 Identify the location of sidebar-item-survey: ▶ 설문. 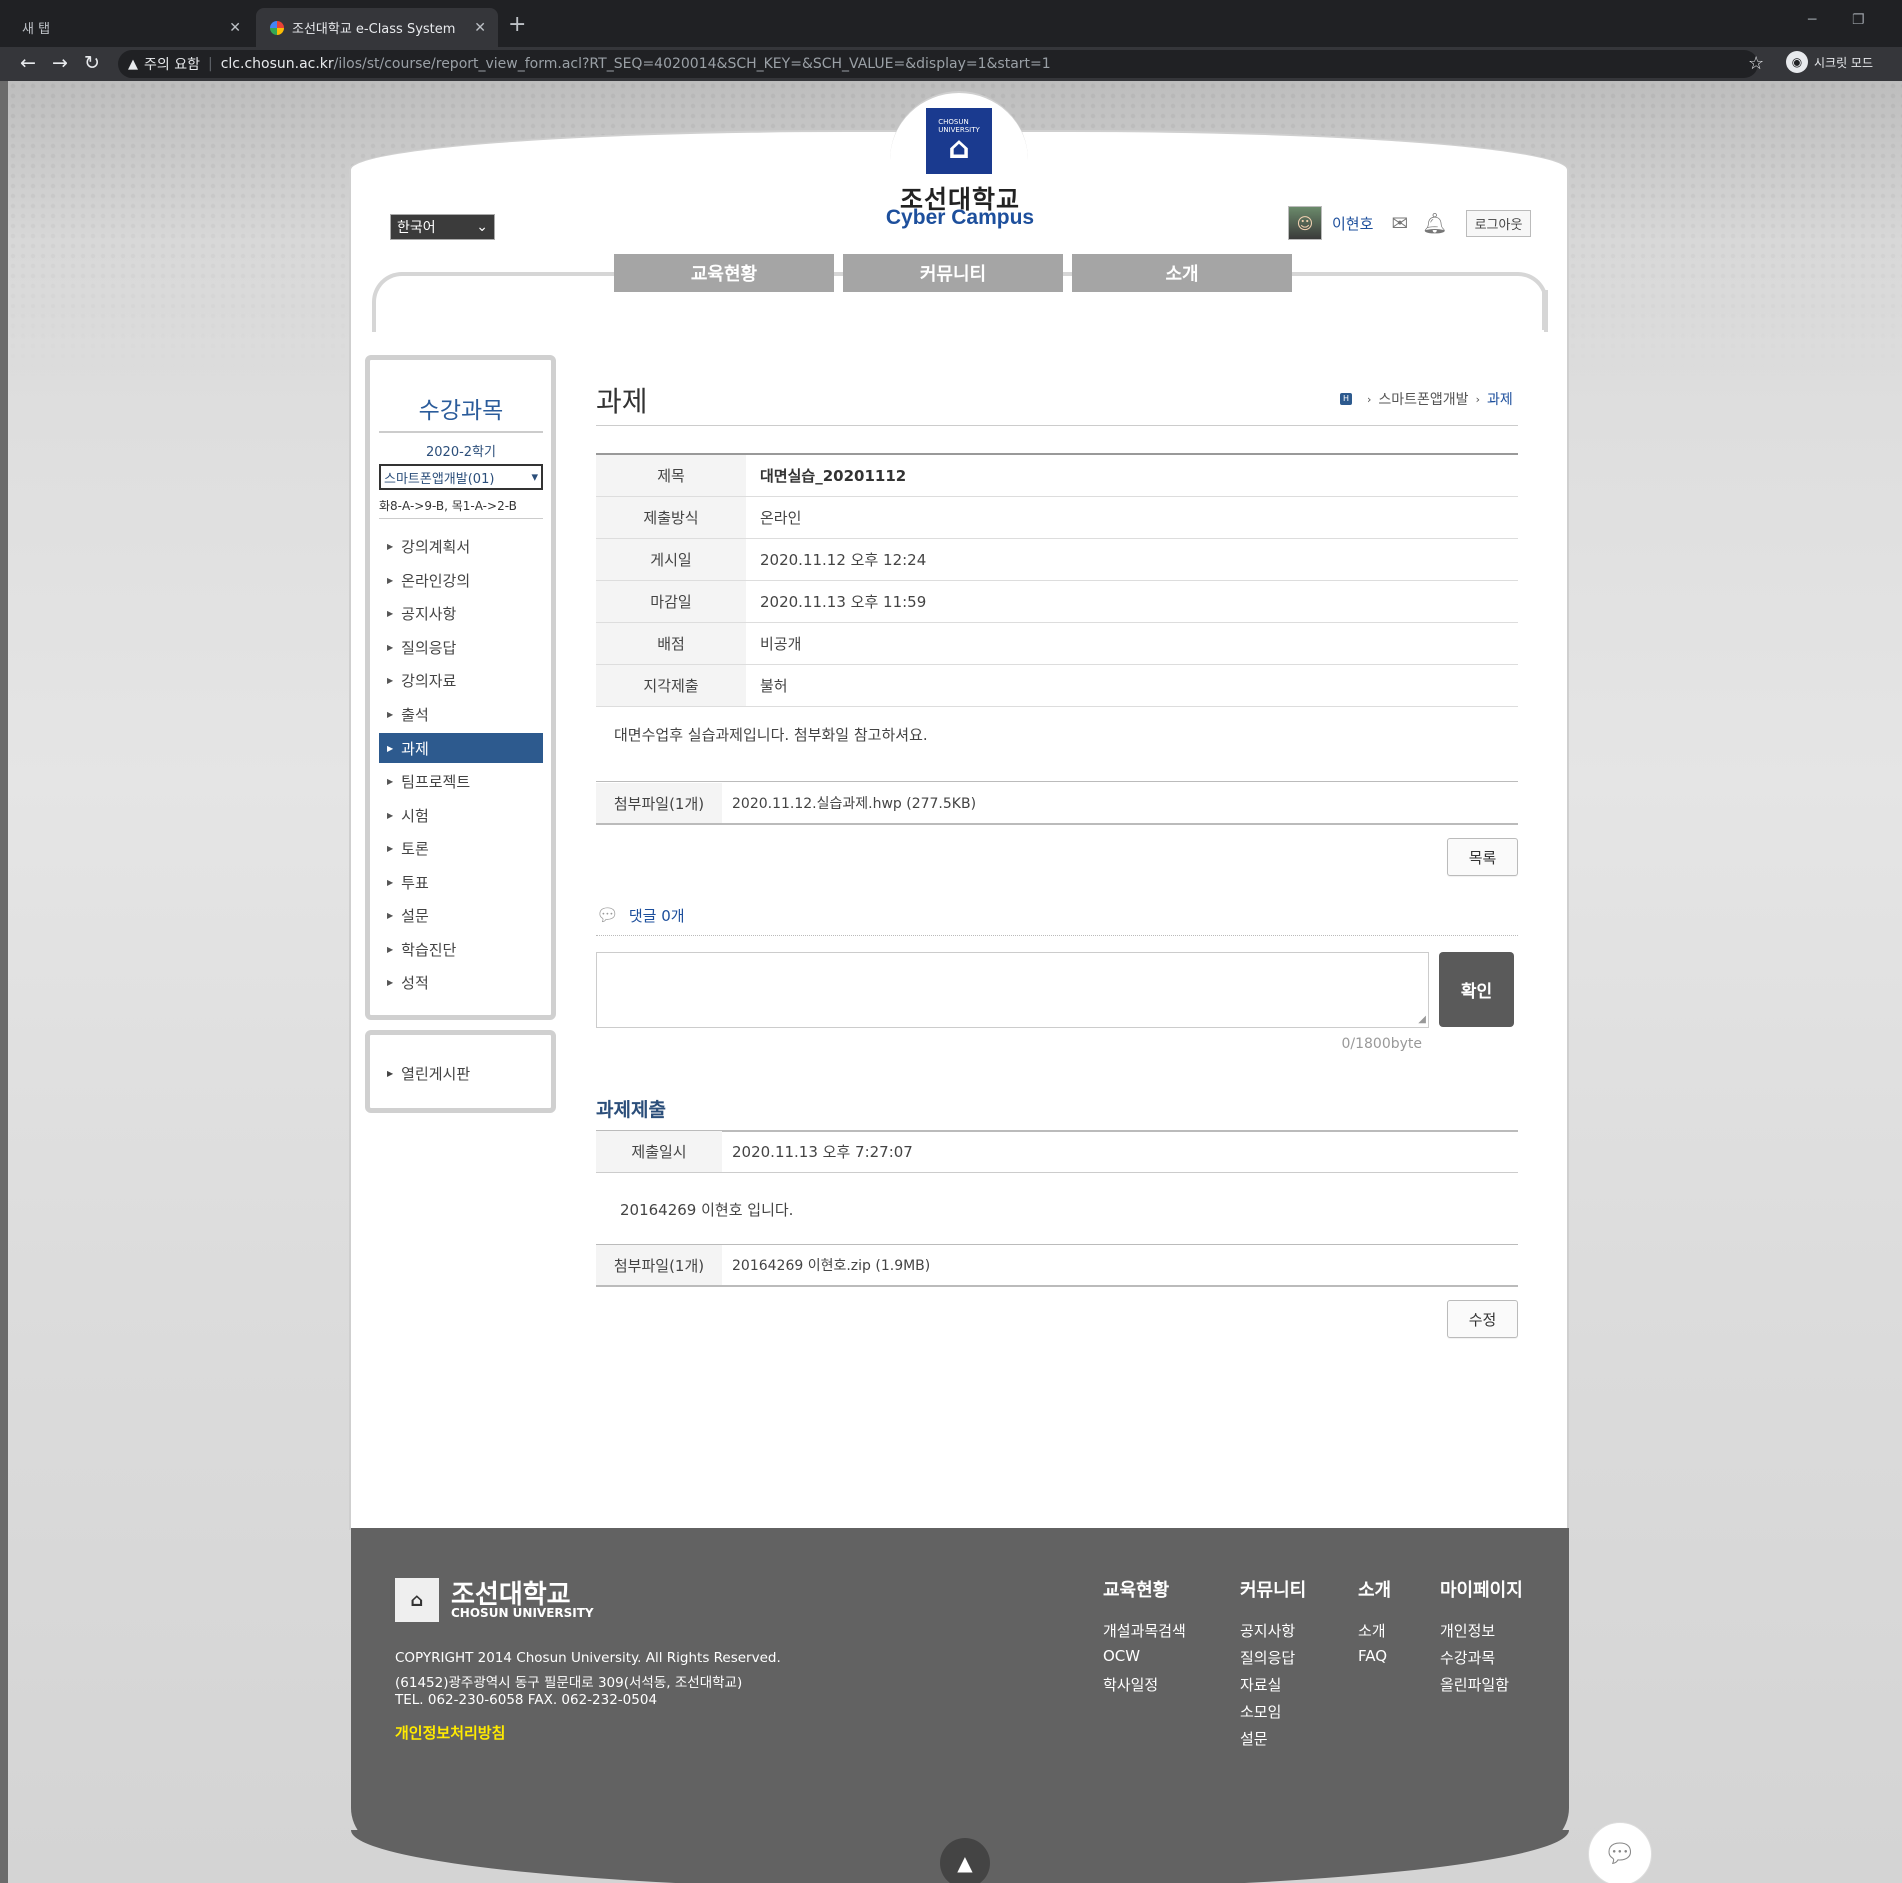
(461, 916).